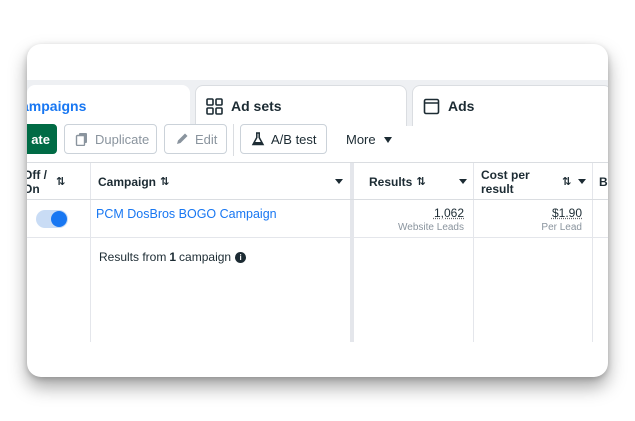  I want to click on create-button: ate, so click(42, 139).